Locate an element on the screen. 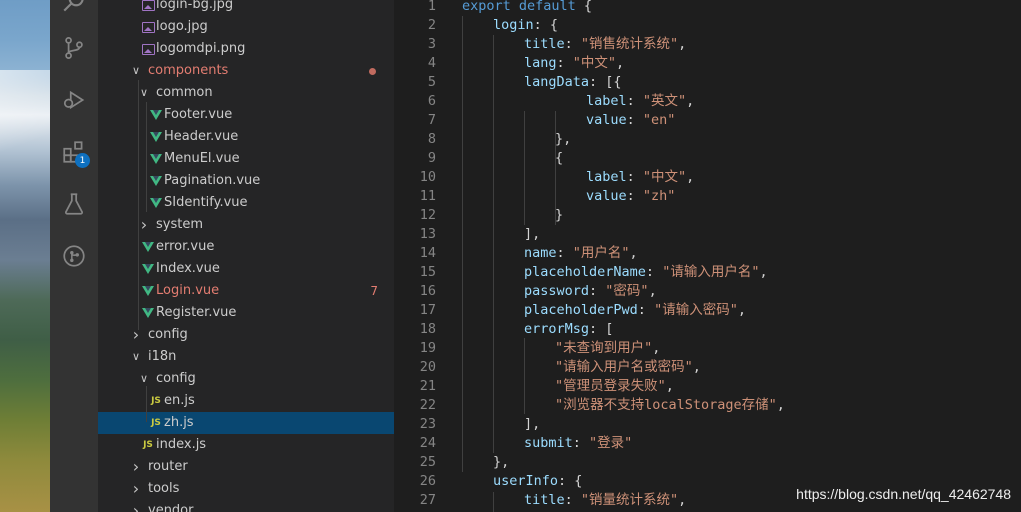 This screenshot has height=512, width=1021. tree-item: › tools is located at coordinates (246, 489).